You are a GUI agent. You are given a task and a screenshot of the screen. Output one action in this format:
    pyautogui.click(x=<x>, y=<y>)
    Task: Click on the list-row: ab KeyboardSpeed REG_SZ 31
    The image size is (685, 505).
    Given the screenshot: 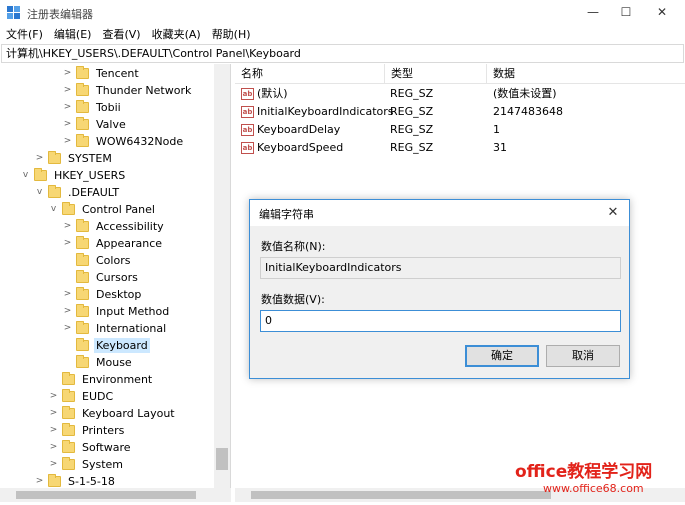 What is the action you would take?
    pyautogui.click(x=460, y=148)
    